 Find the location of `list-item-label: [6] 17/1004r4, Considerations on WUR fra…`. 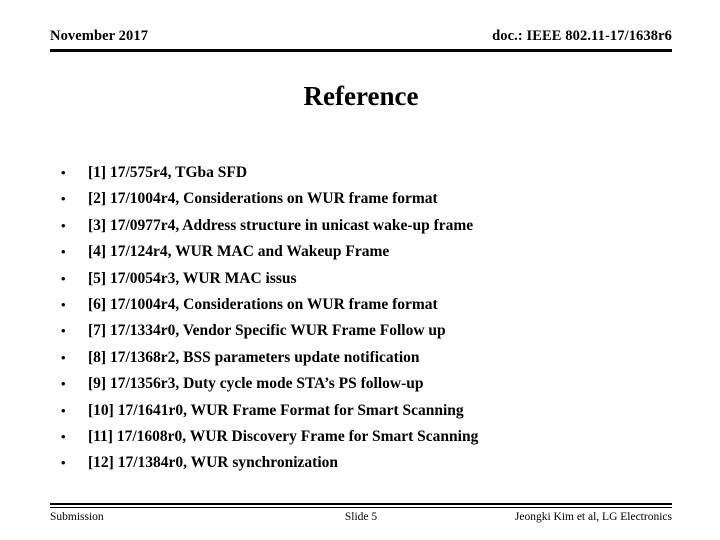

list-item-label: [6] 17/1004r4, Considerations on WUR fra… is located at coordinates (263, 304).